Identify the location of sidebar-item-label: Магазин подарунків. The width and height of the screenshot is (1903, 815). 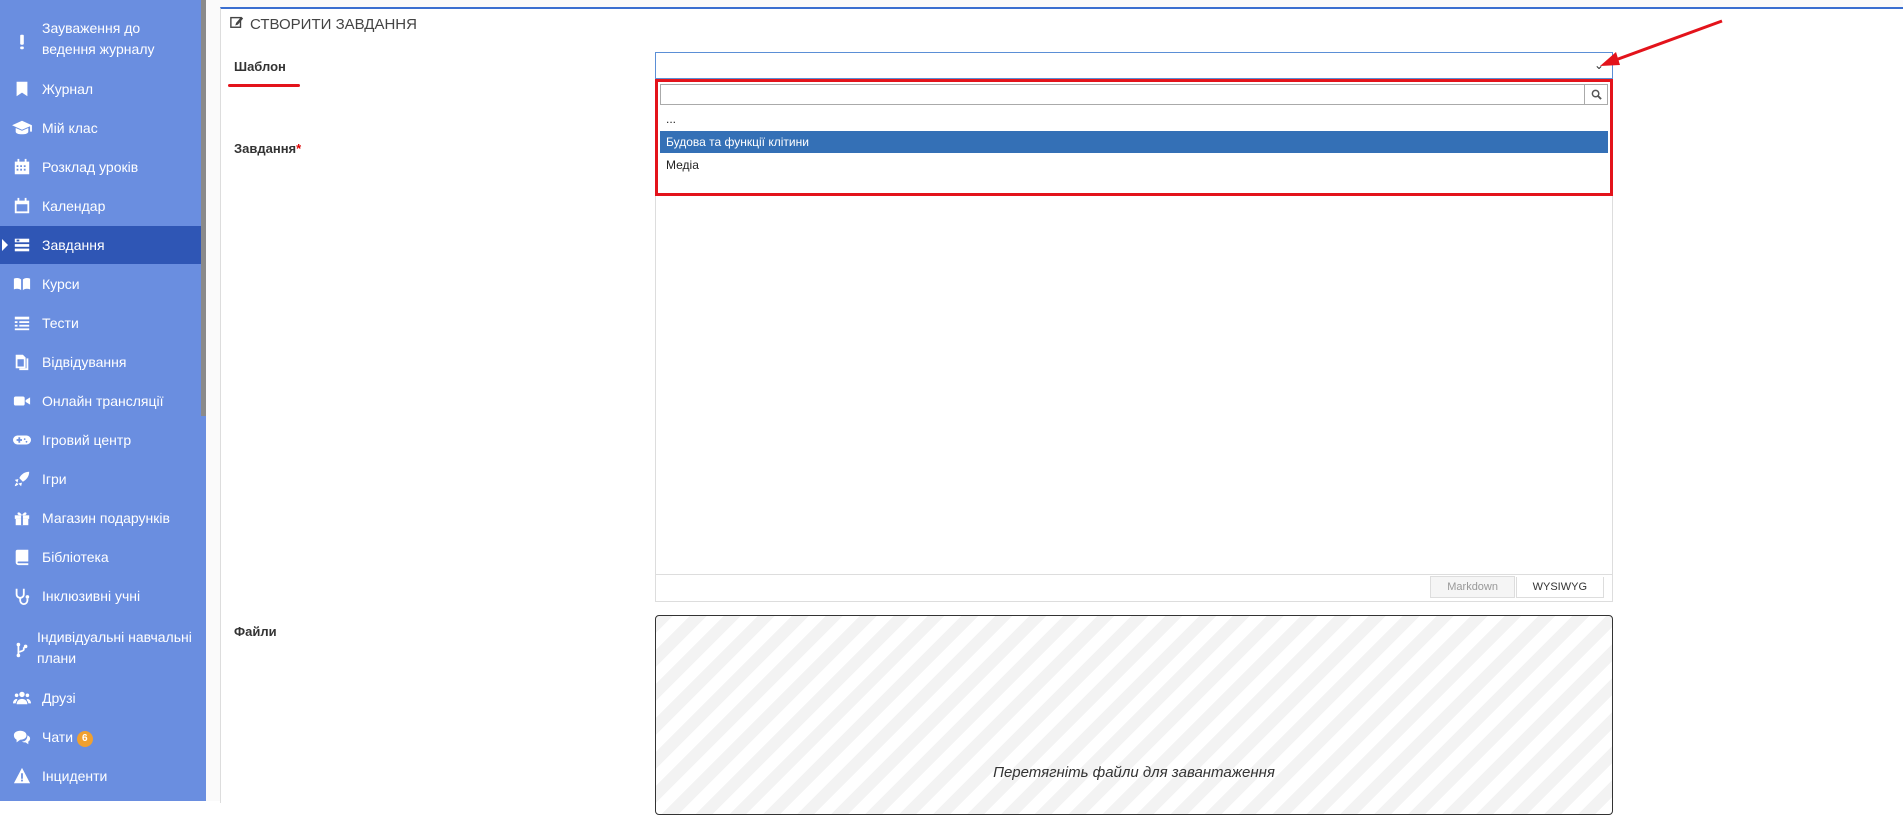
(106, 517).